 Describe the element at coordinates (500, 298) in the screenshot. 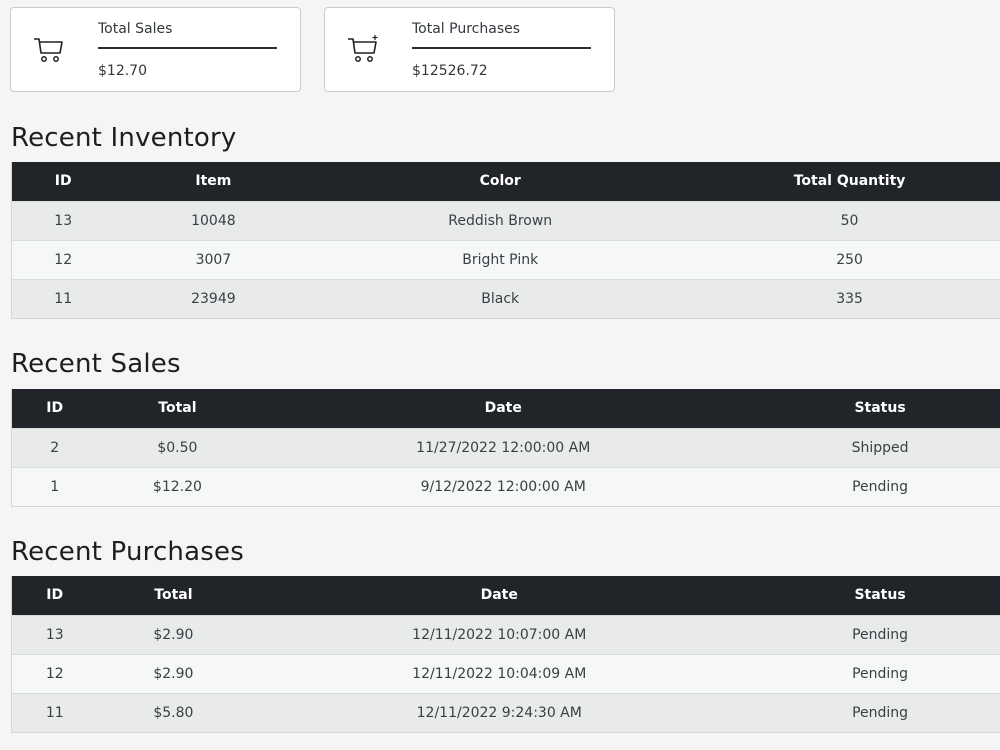

I see `cell-color: Black` at that location.